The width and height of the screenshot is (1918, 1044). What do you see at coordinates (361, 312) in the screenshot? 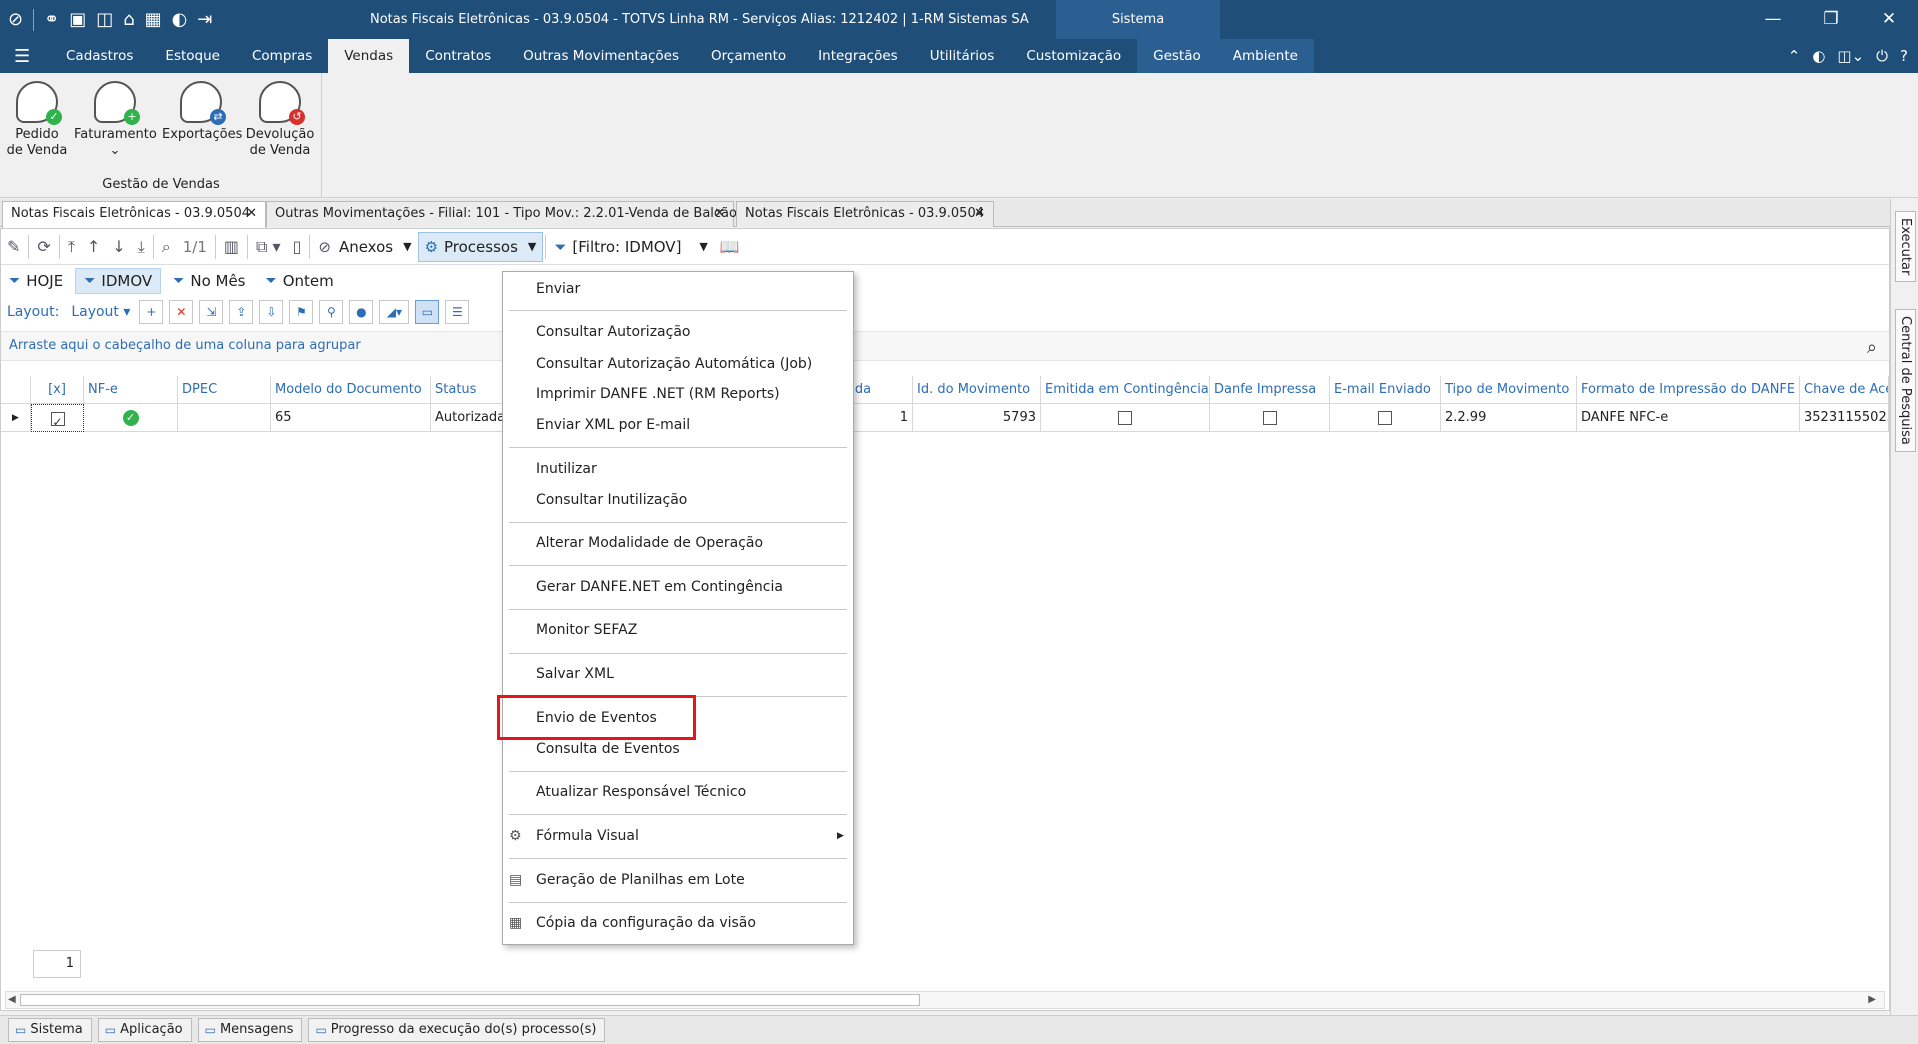
I see `color-icon: ●` at bounding box center [361, 312].